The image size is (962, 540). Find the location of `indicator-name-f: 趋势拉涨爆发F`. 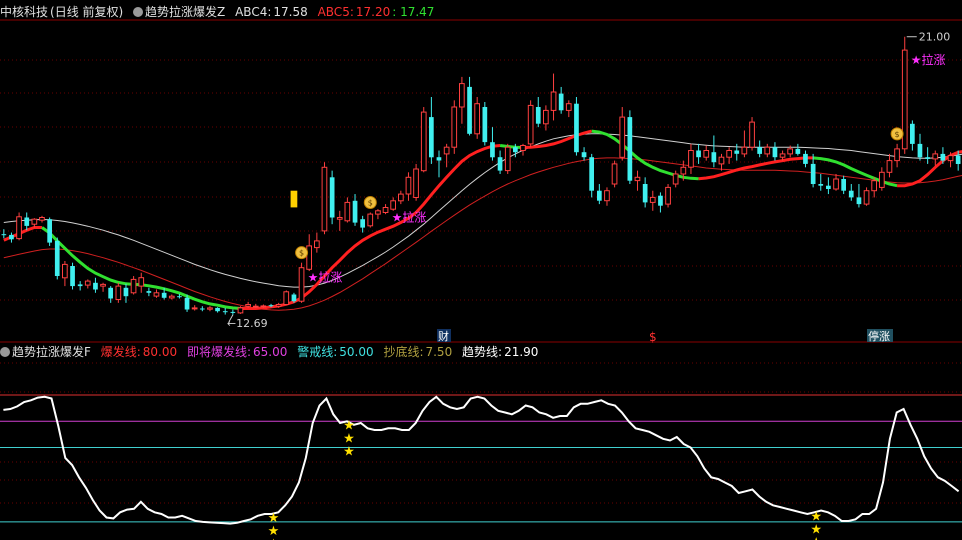

indicator-name-f: 趋势拉涨爆发F is located at coordinates (51, 352).